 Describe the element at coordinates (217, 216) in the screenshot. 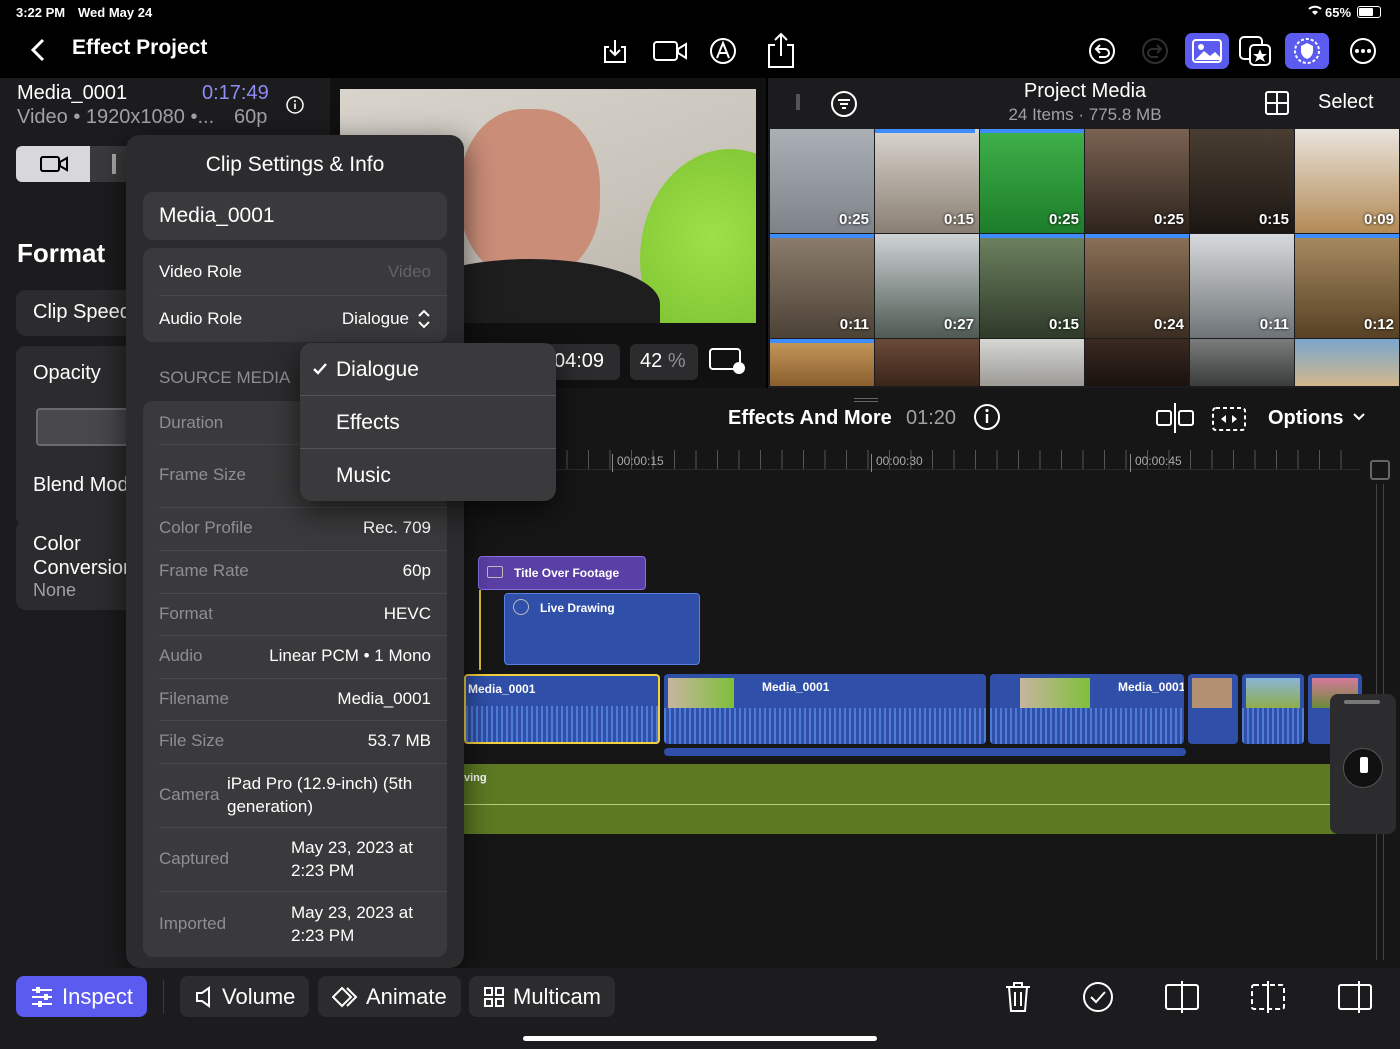

I see `clip-name-input: Media_0001` at that location.